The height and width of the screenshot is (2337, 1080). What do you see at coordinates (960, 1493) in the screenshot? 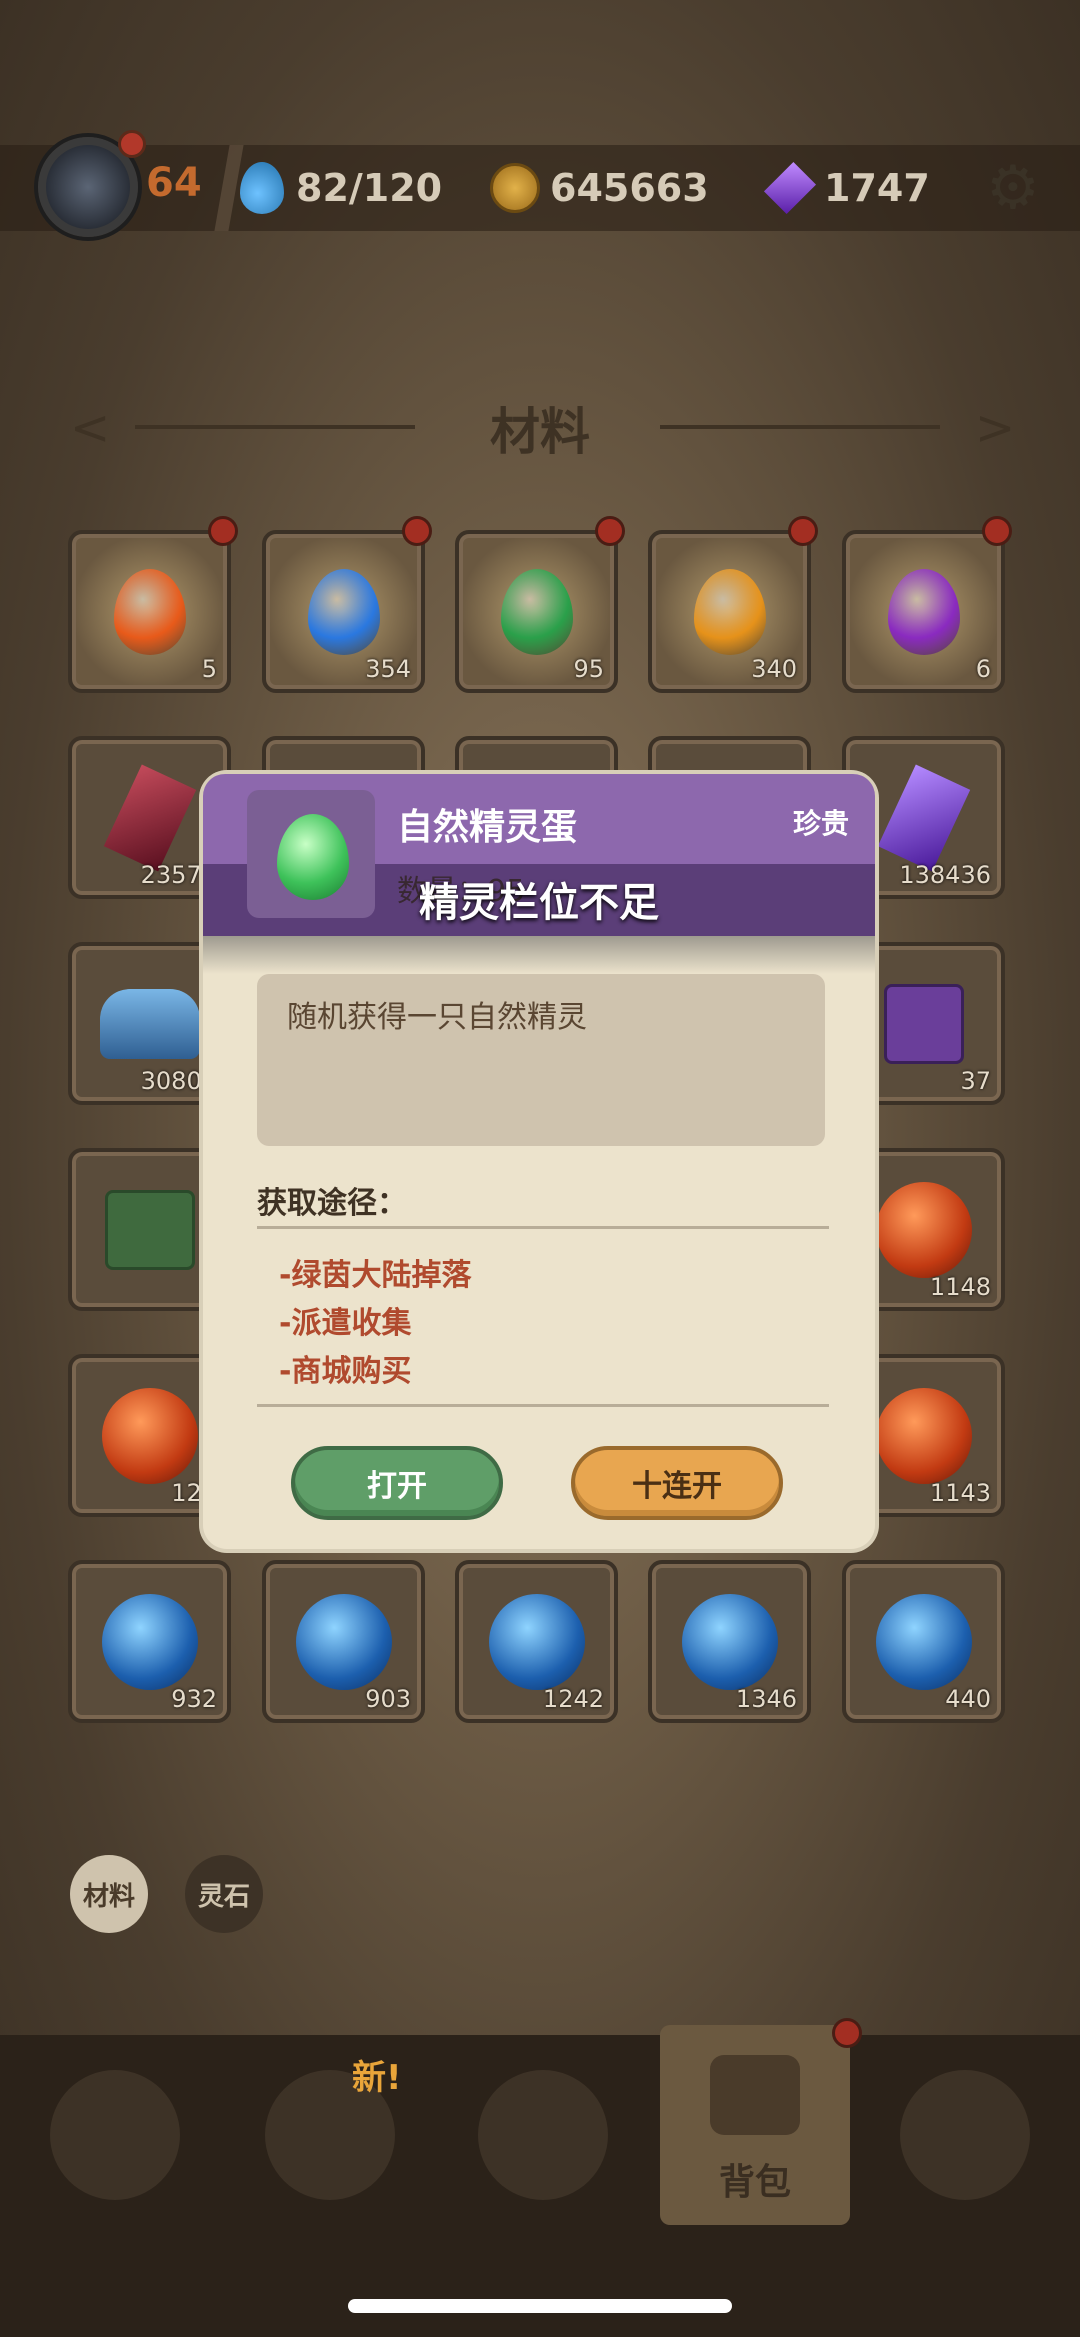
I see `item-count: 1143` at bounding box center [960, 1493].